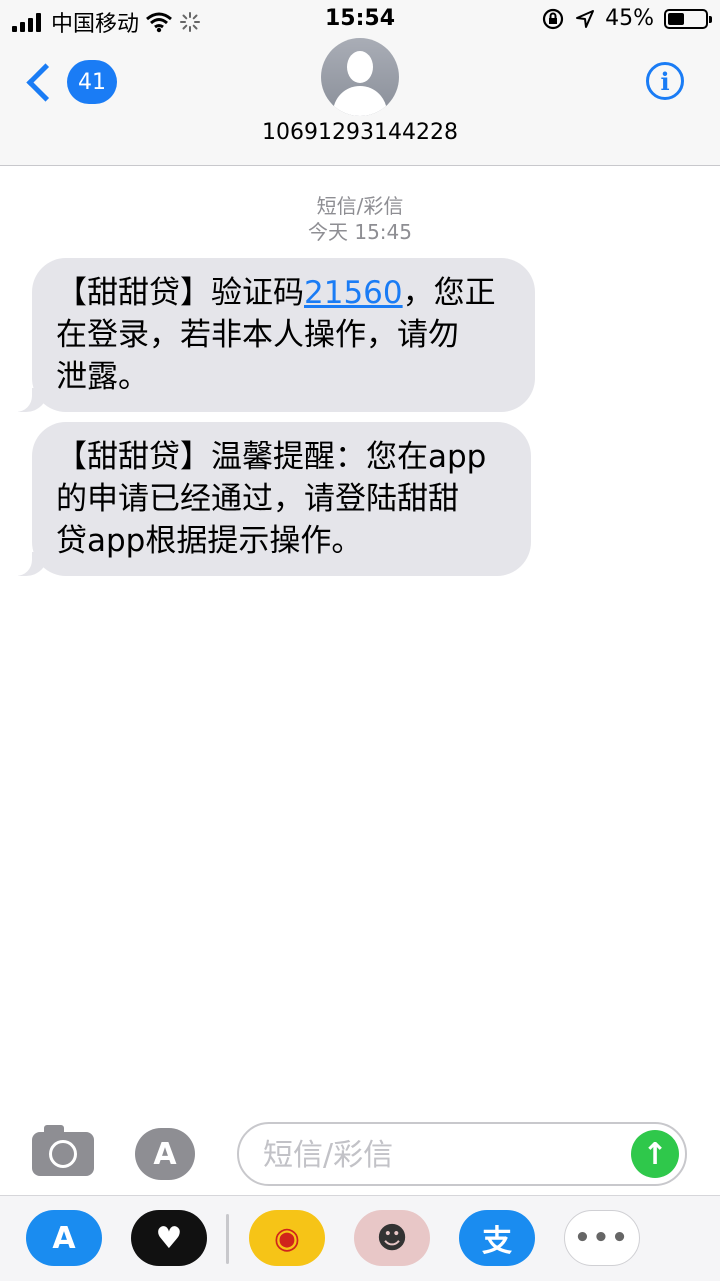 This screenshot has width=720, height=1281. Describe the element at coordinates (360, 232) in the screenshot. I see `thread-timestamp: 今天 15:45` at that location.